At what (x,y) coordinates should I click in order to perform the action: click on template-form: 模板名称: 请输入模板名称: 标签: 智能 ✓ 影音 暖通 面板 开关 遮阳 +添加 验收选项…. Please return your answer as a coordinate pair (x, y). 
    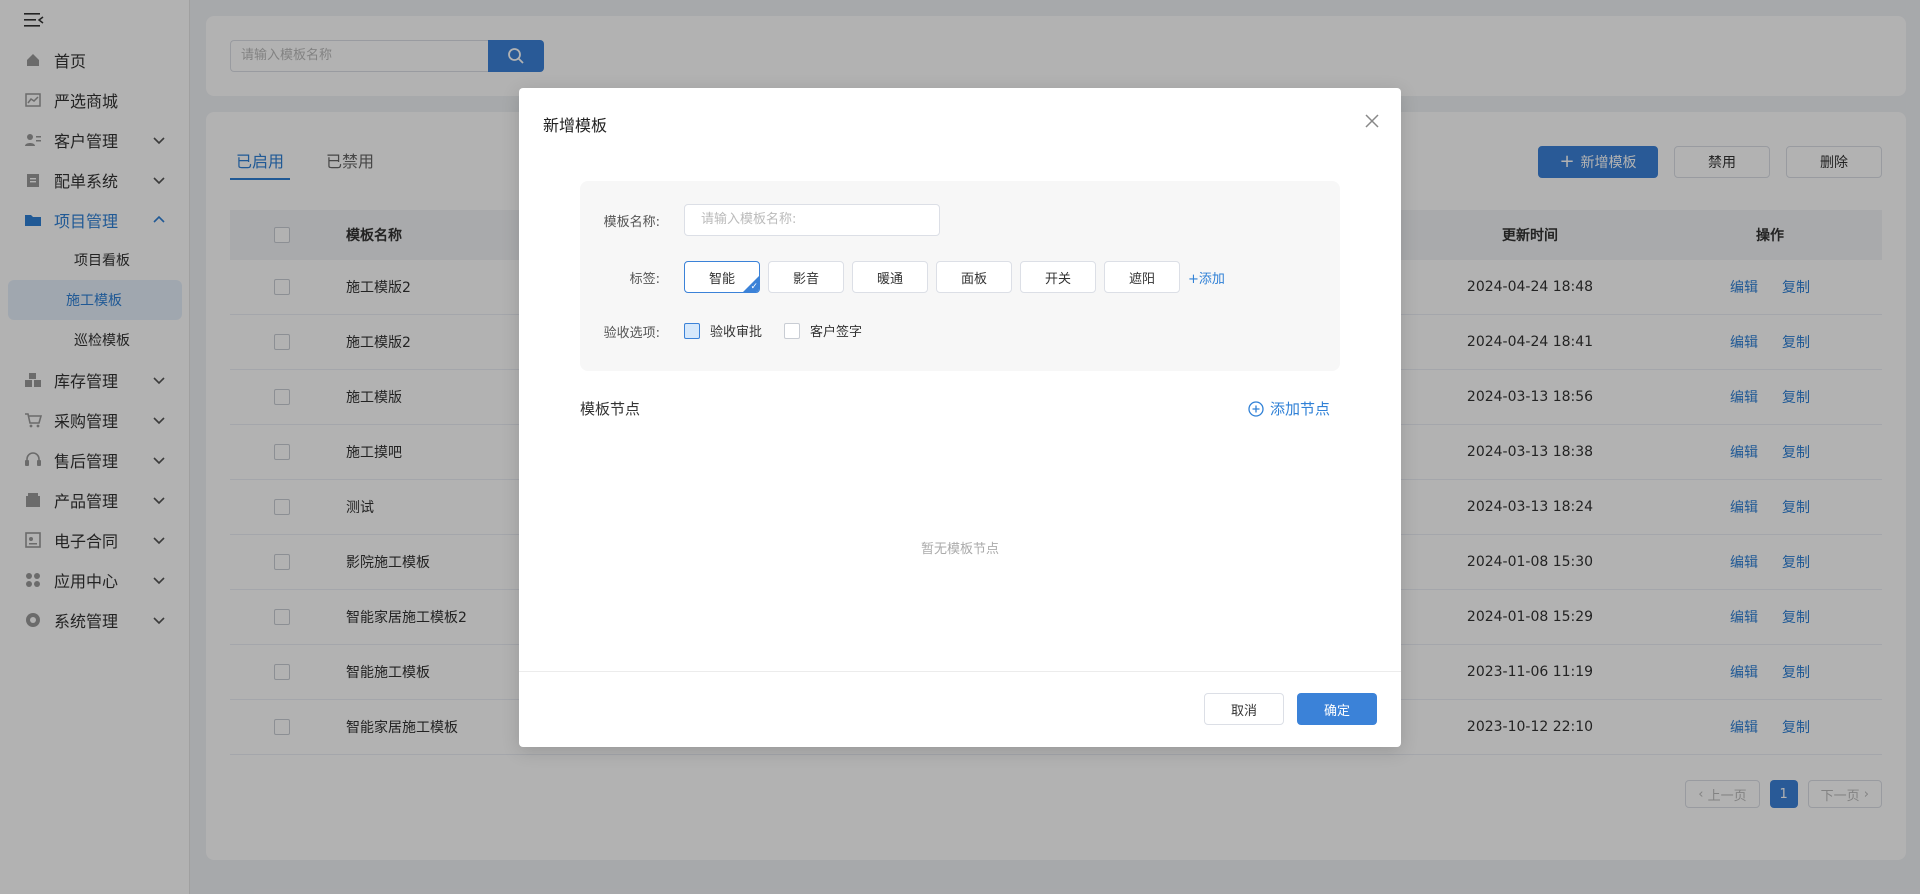
    Looking at the image, I should click on (960, 276).